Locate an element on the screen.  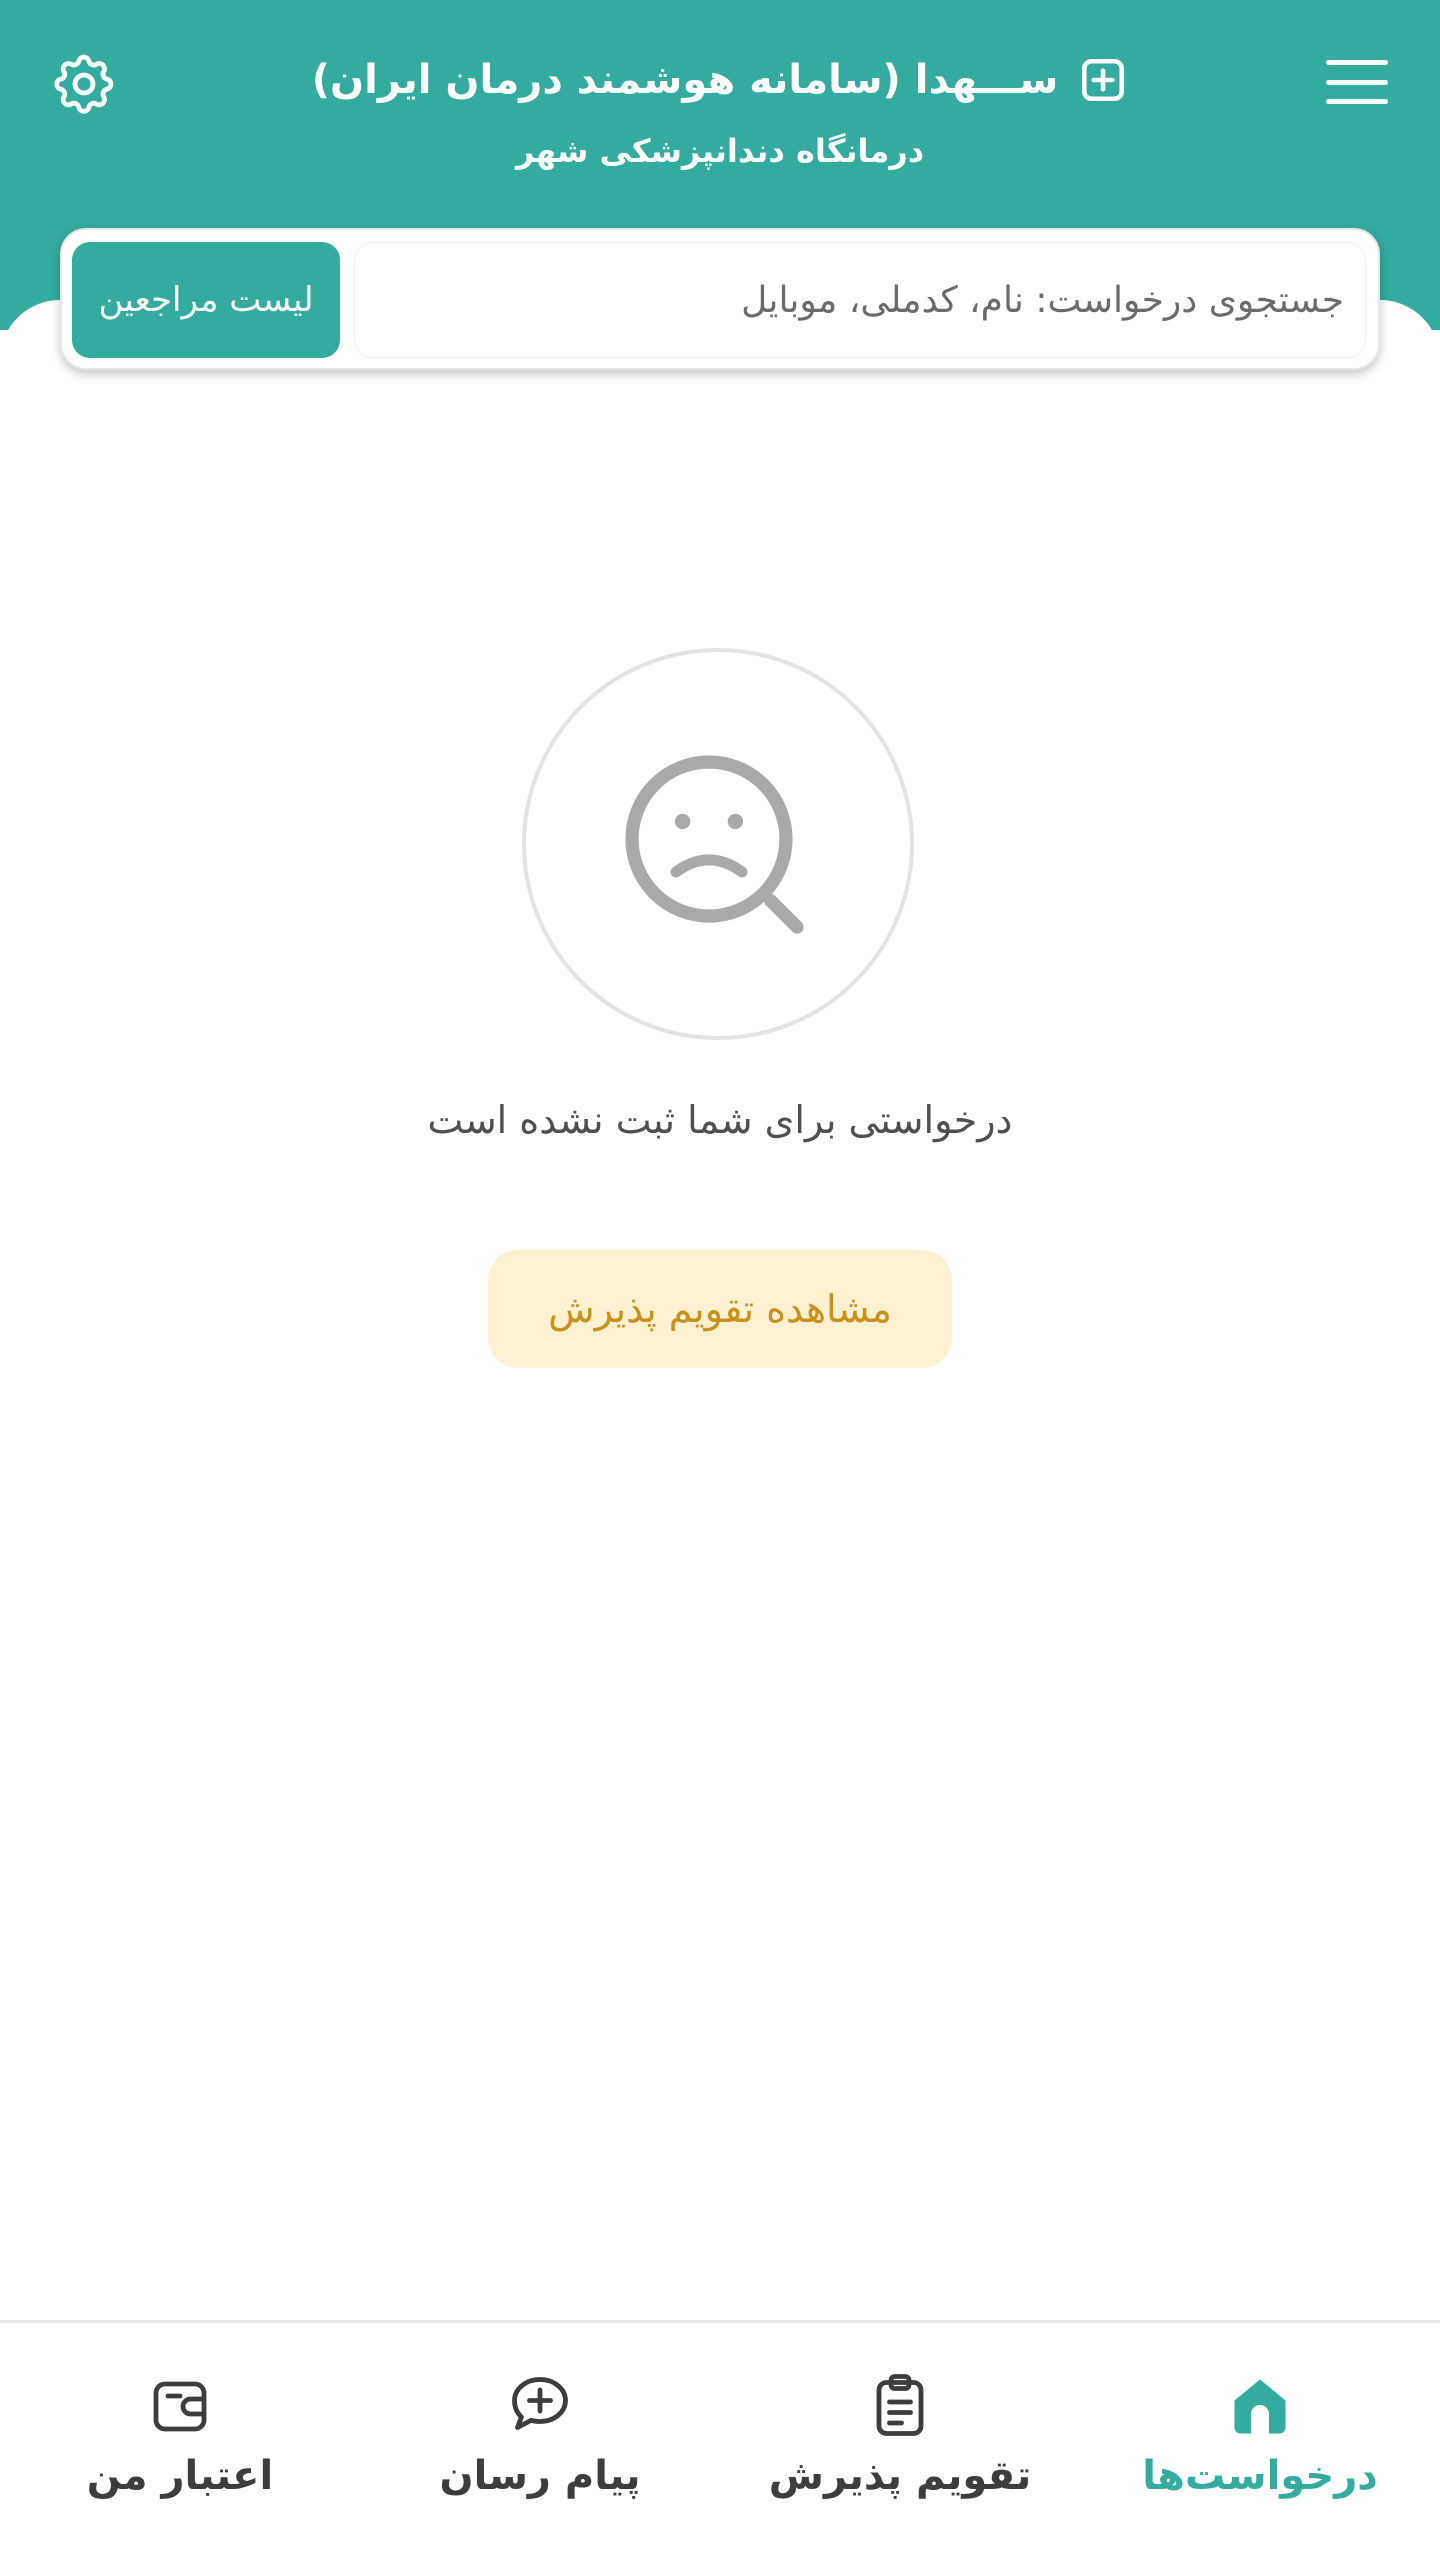
view-calendar-button: مشاهده تقویم پذیرش is located at coordinates (720, 1309).